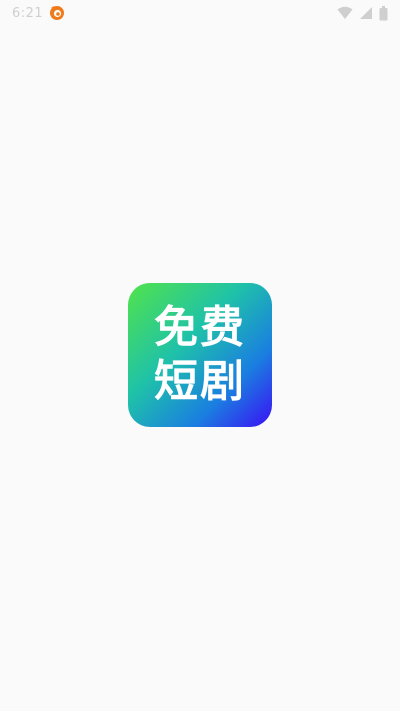 The image size is (400, 711). I want to click on logo-text-line-2: 短剧, so click(200, 381).